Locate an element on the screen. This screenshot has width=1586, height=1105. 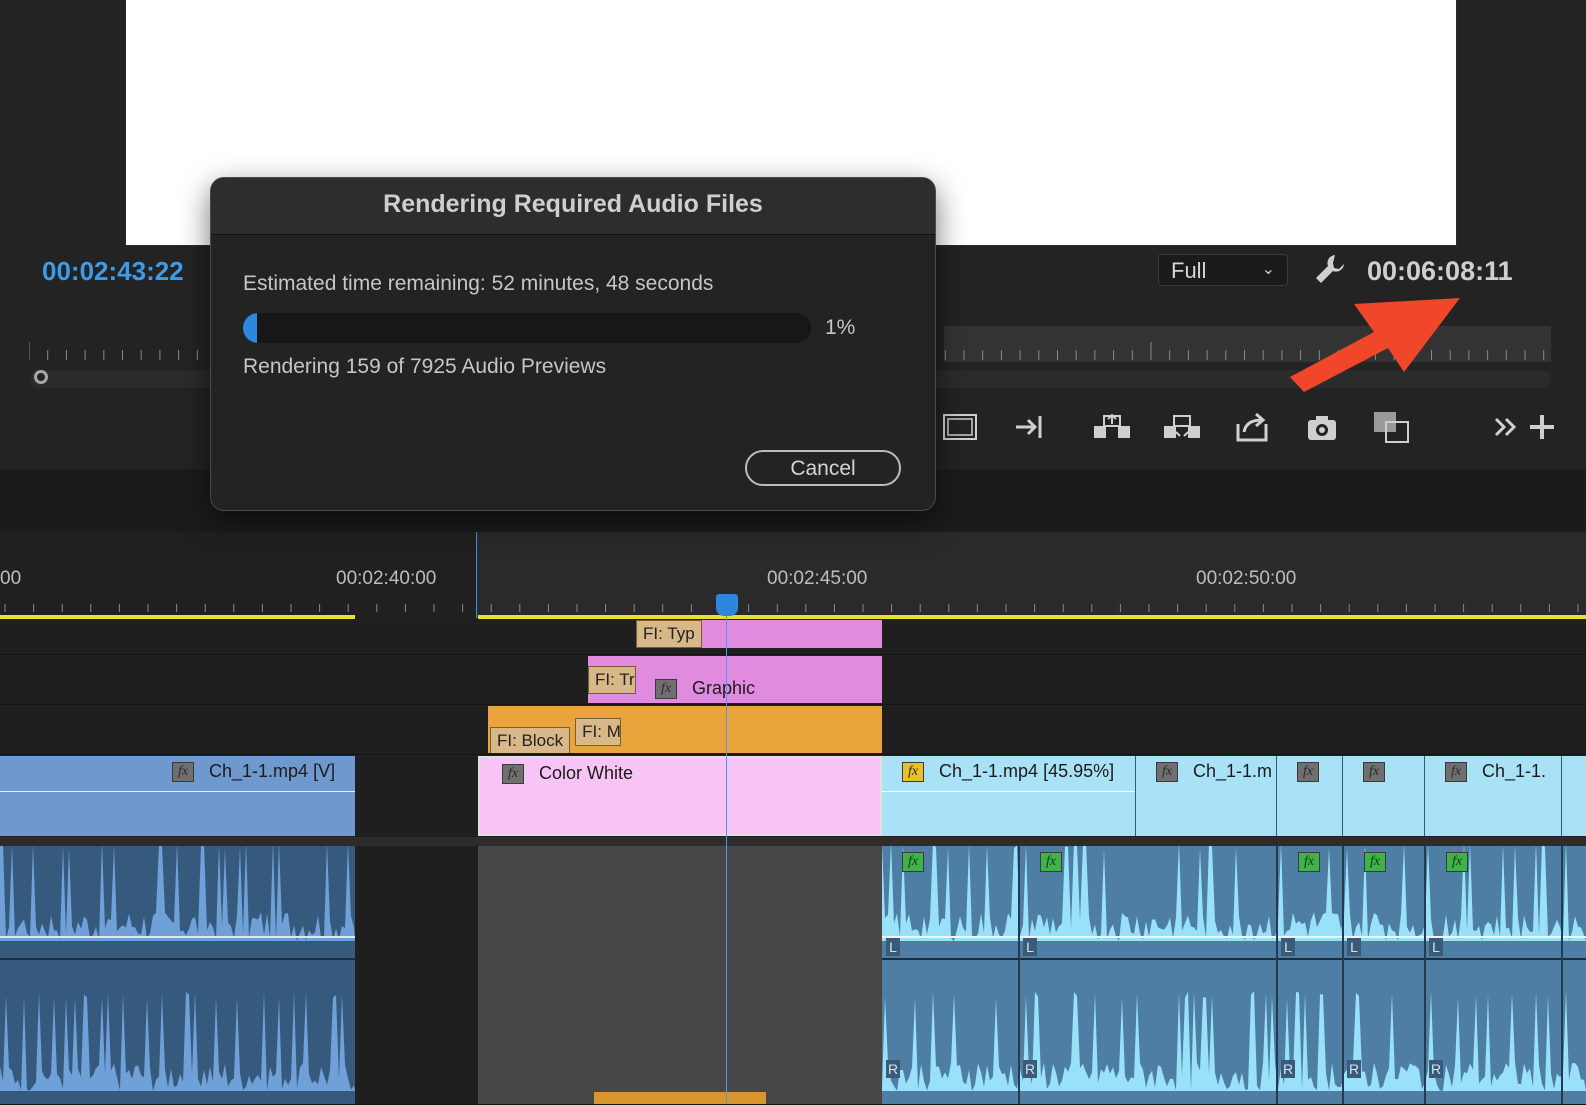
zoom-level-select: Full ⌄ is located at coordinates (1223, 270).